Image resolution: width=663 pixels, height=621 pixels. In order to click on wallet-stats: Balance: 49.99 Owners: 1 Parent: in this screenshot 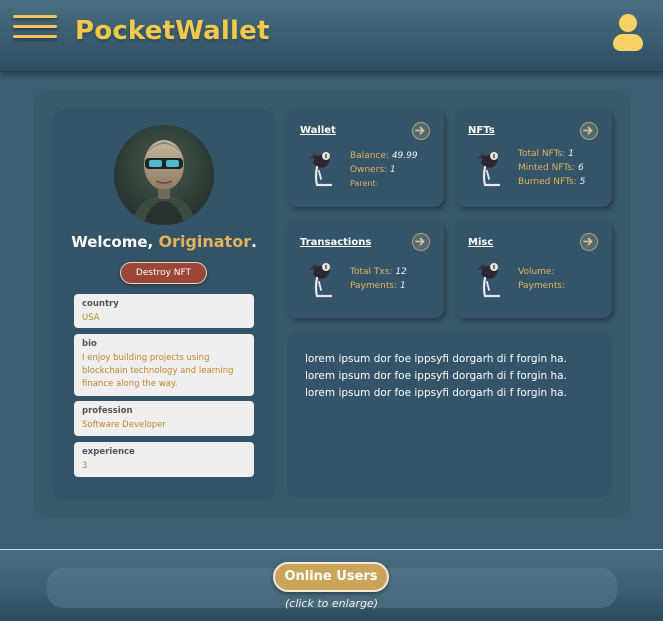, I will do `click(384, 170)`.